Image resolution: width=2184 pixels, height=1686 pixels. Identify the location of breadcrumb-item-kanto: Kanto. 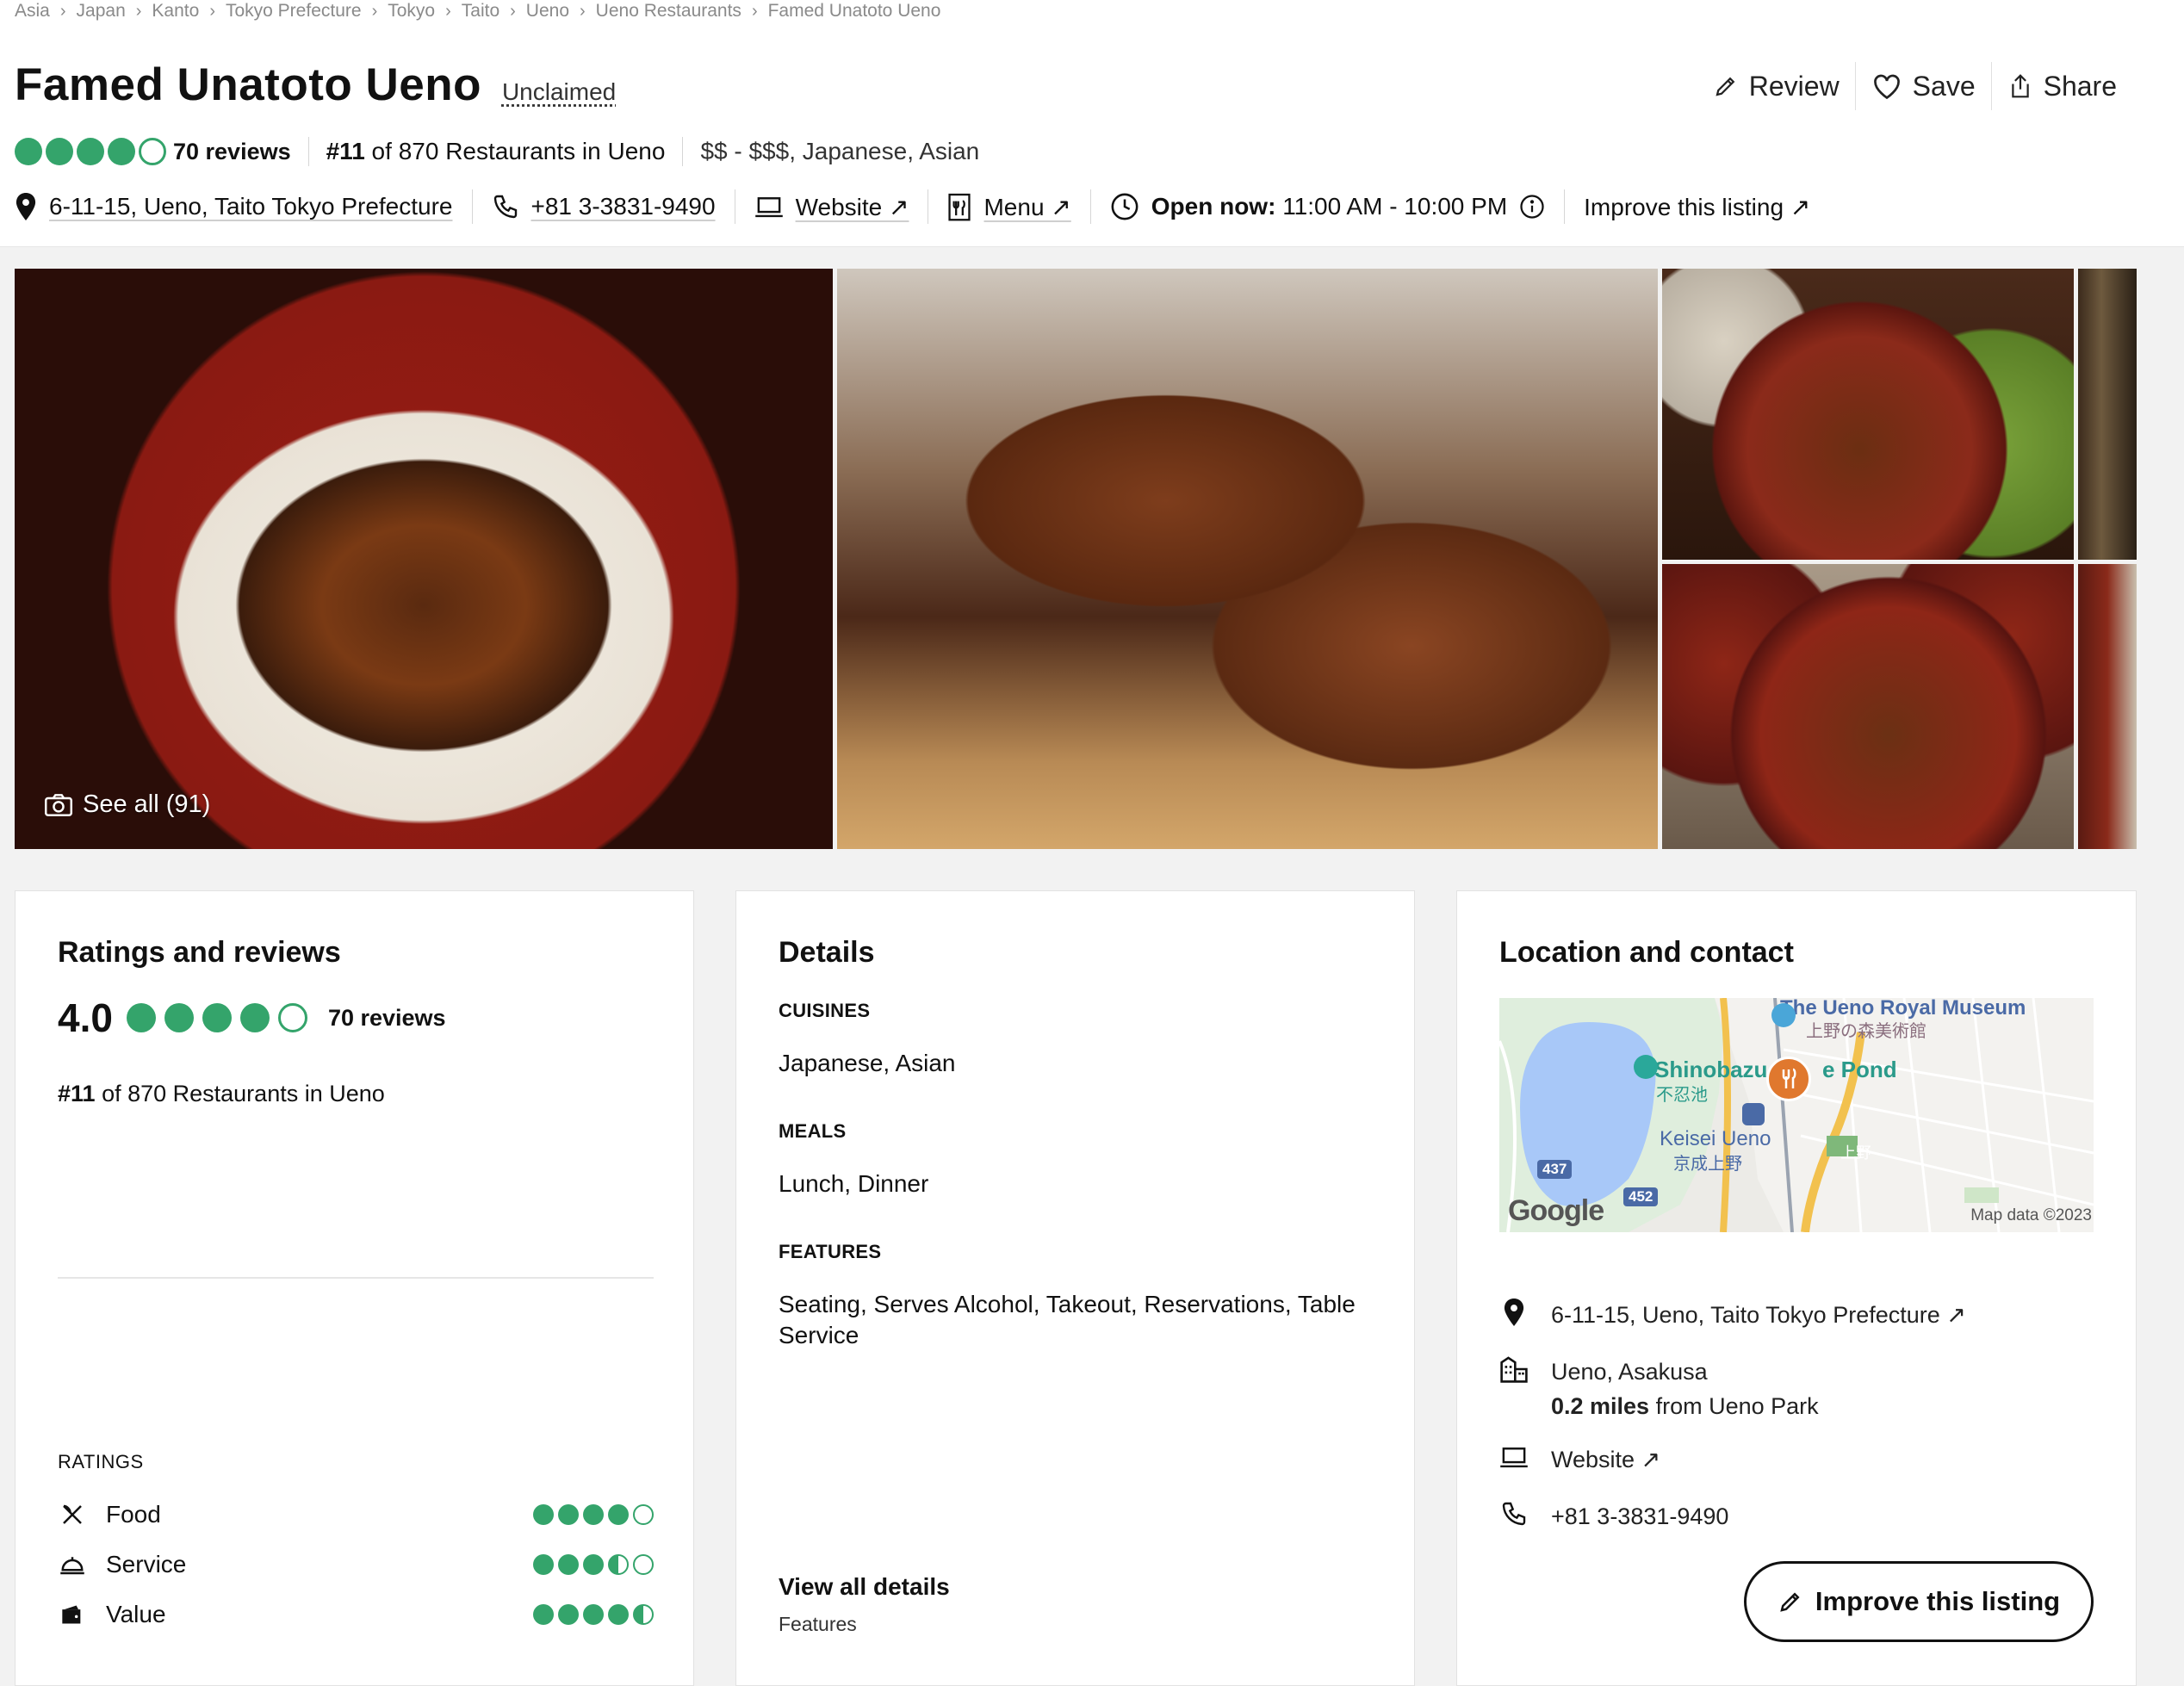
(175, 11).